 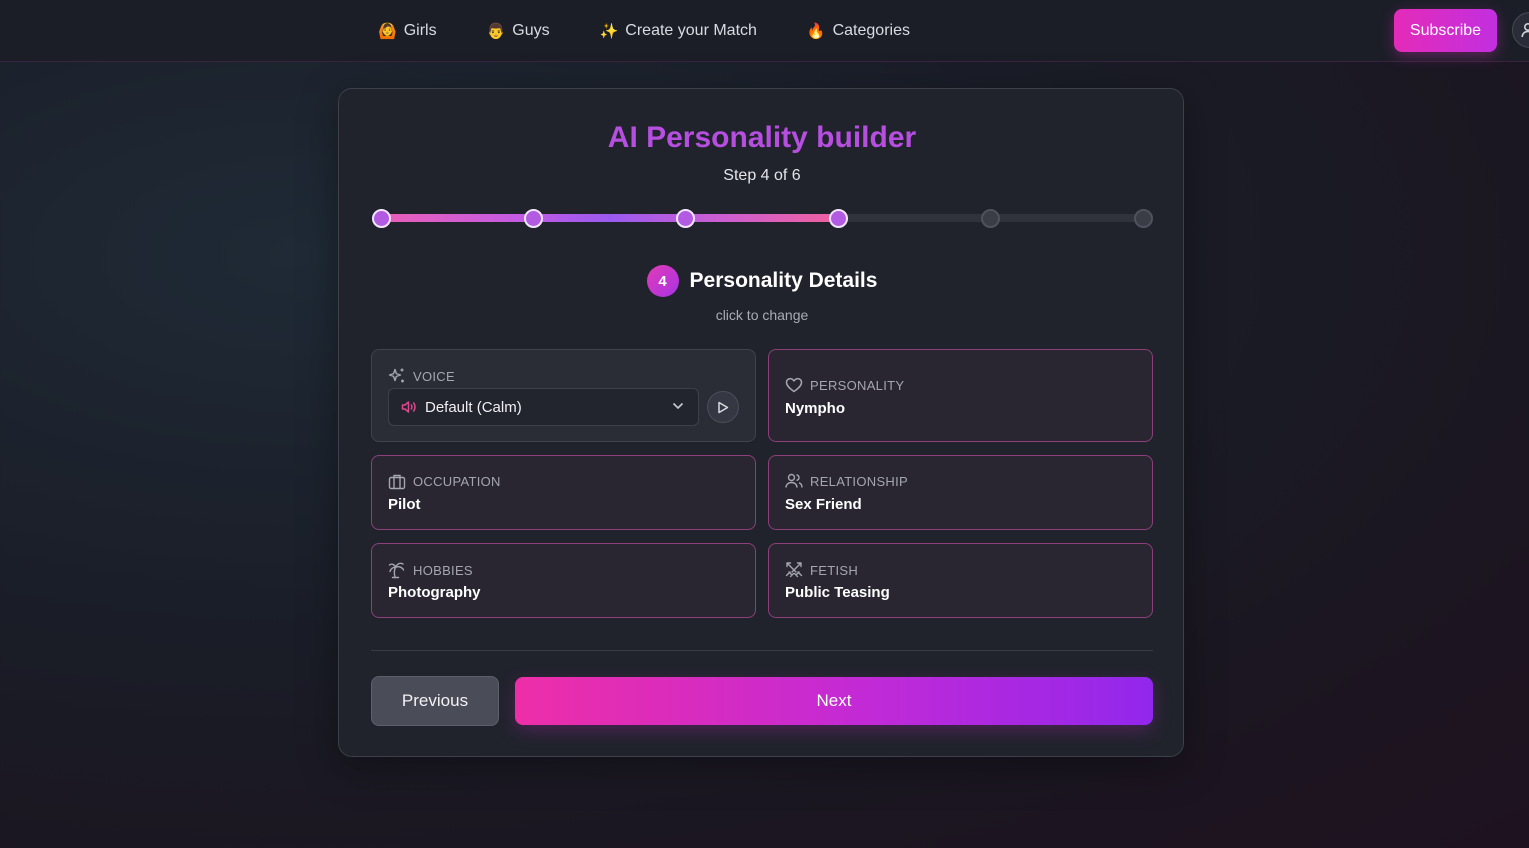 I want to click on girl-emoji-icon: 🙆, so click(x=387, y=31).